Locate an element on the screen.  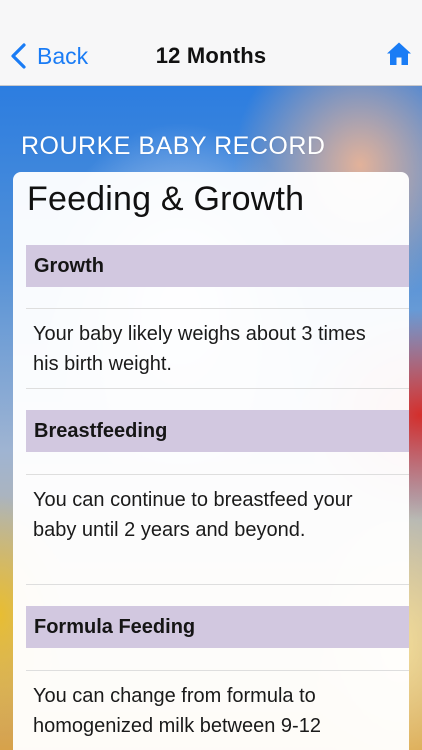
navigation-bar: Back 12 Months is located at coordinates (211, 43).